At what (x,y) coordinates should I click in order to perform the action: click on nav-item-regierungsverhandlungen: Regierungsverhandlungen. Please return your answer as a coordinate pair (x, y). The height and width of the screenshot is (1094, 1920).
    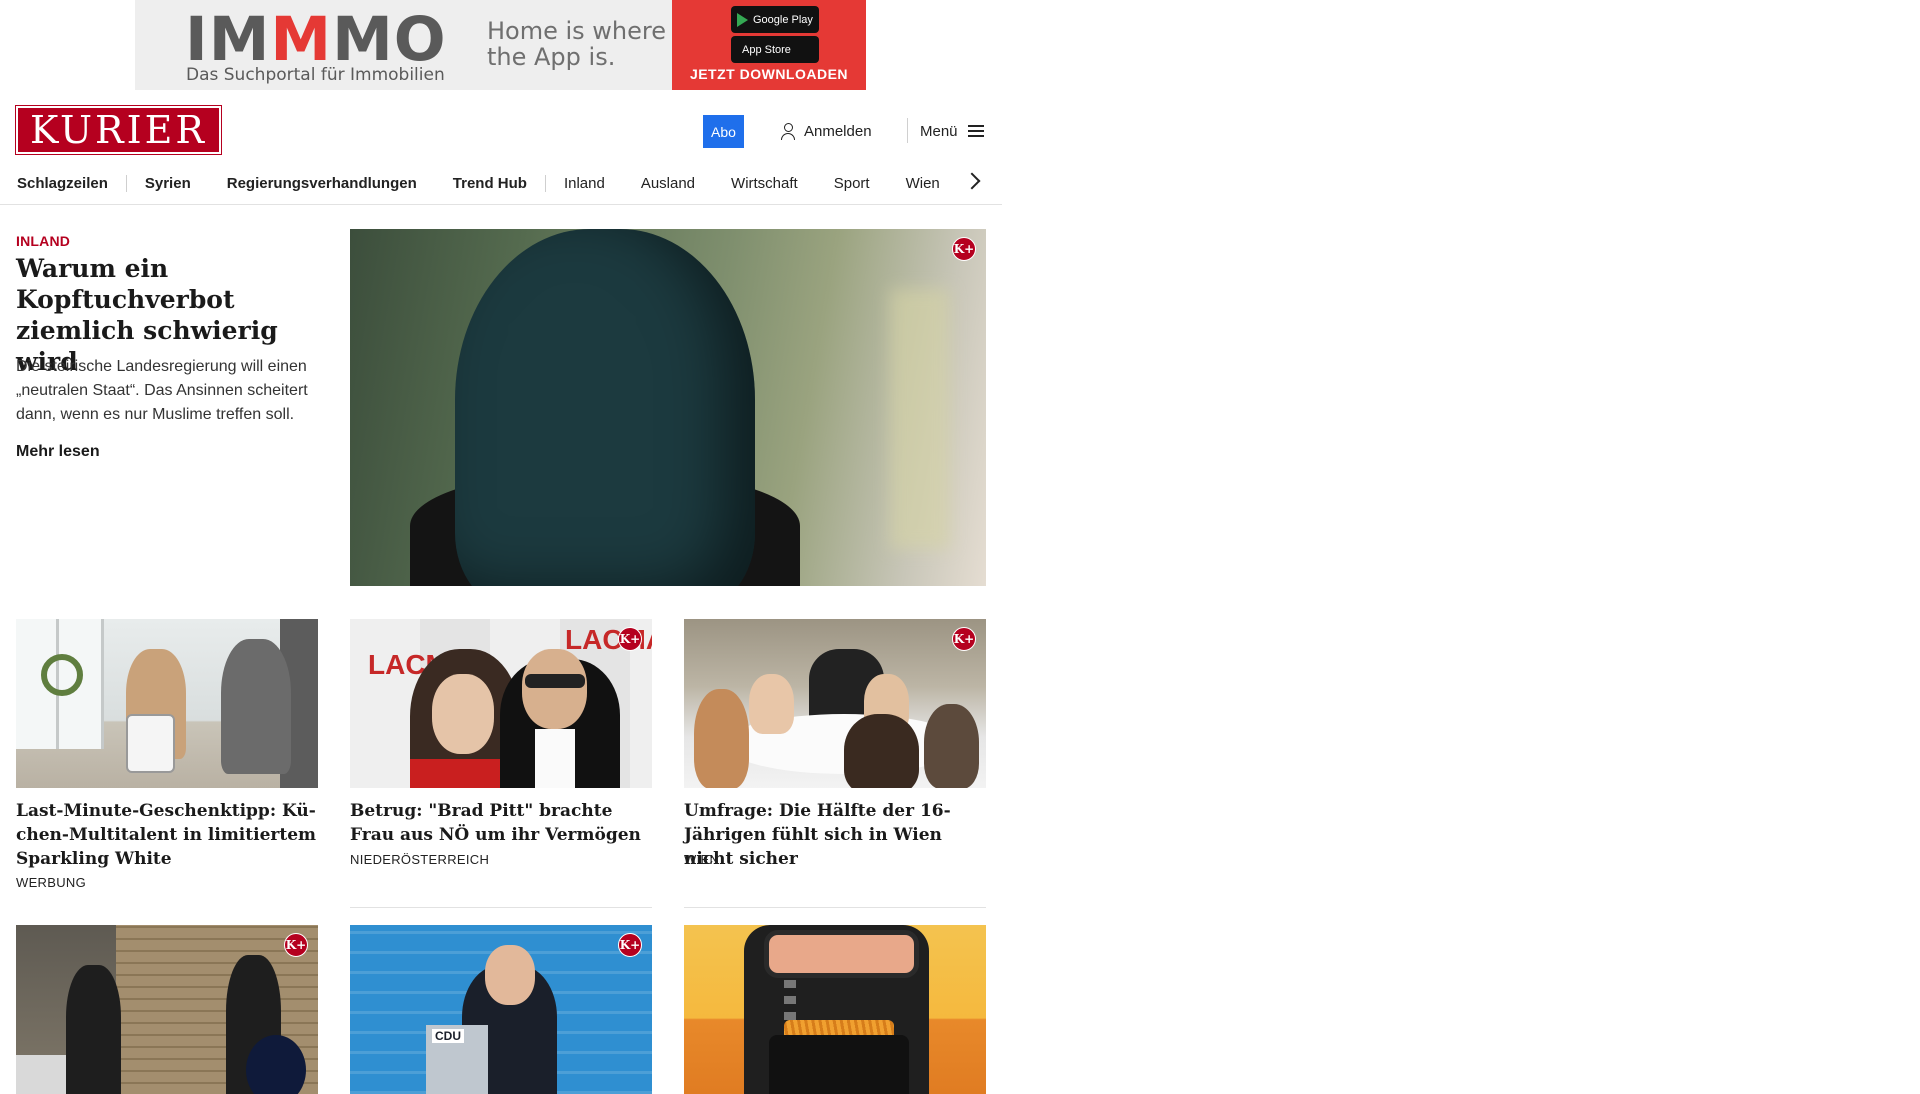
    Looking at the image, I should click on (322, 183).